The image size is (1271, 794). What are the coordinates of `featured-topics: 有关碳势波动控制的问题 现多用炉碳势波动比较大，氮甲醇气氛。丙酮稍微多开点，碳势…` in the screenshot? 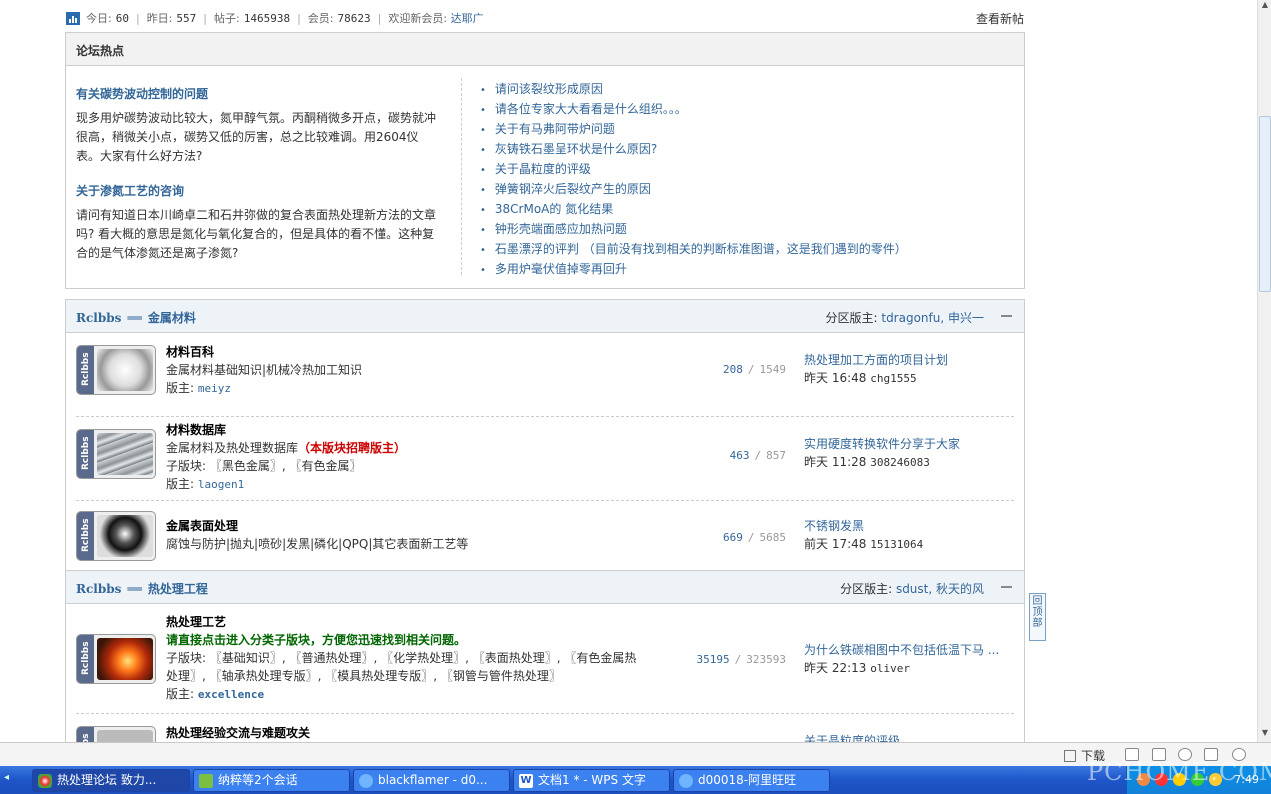 It's located at (258, 182).